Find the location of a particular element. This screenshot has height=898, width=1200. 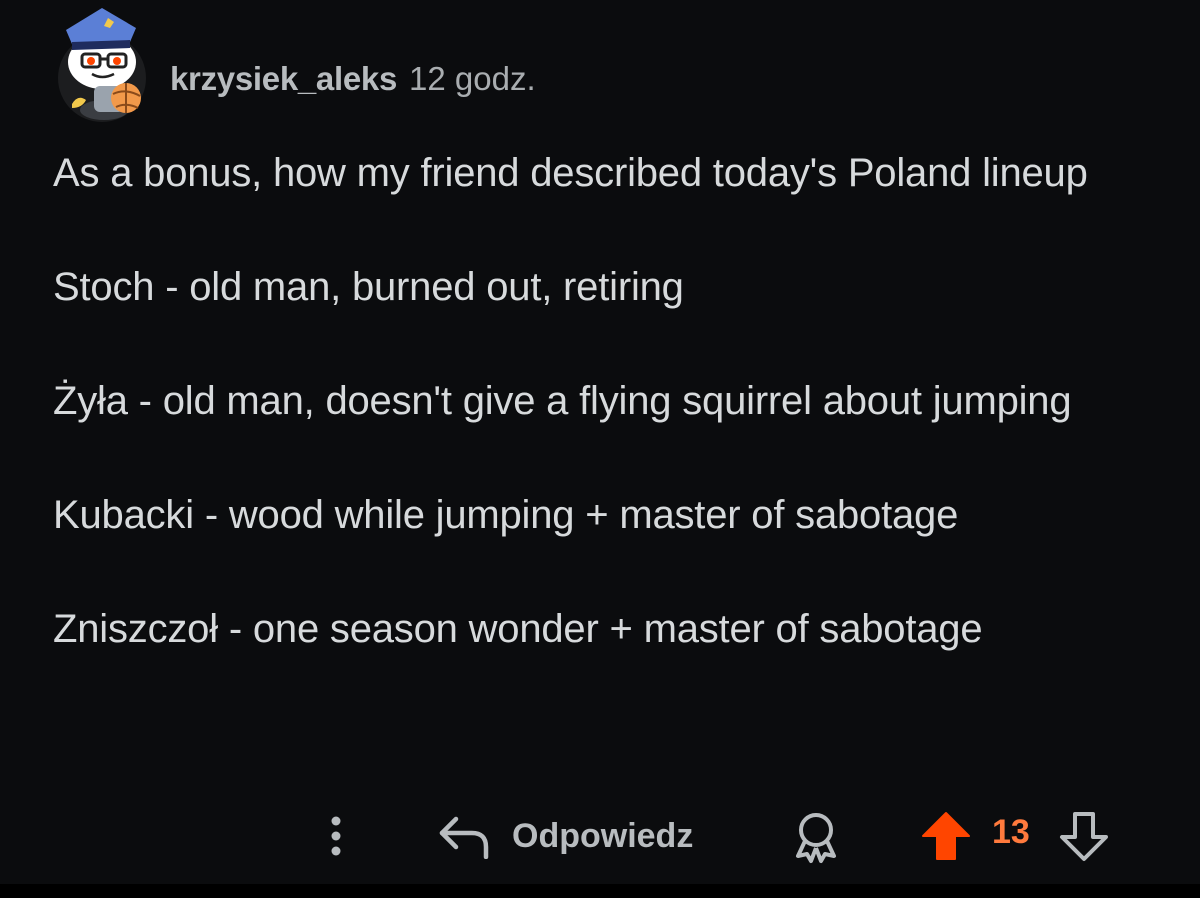

author-username: krzysiek_aleks is located at coordinates (283, 79).